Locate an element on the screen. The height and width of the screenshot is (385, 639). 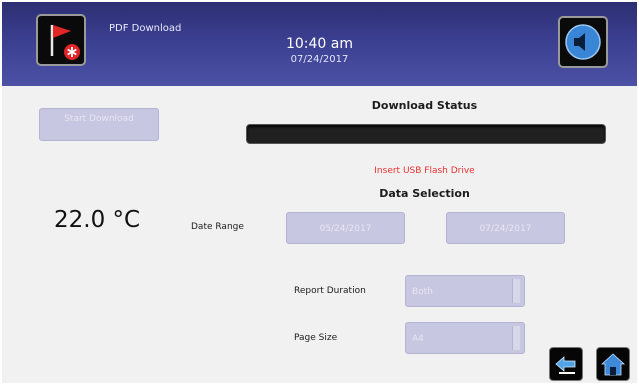
speaker-icon is located at coordinates (583, 42).